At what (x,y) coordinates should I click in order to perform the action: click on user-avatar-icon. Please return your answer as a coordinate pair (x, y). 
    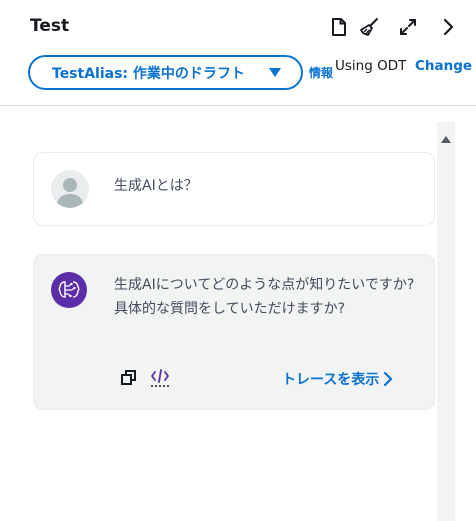
    Looking at the image, I should click on (70, 189).